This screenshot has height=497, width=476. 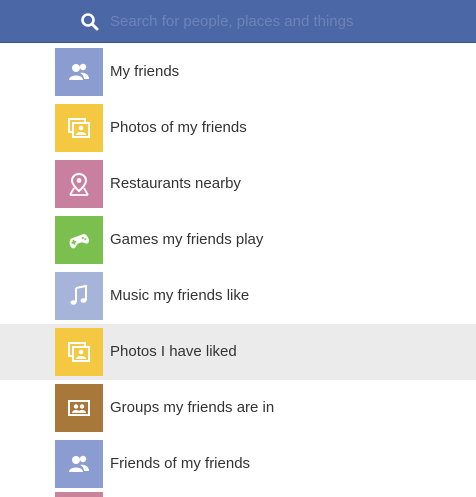 I want to click on suggestion-item: Photos I have liked, so click(x=238, y=352).